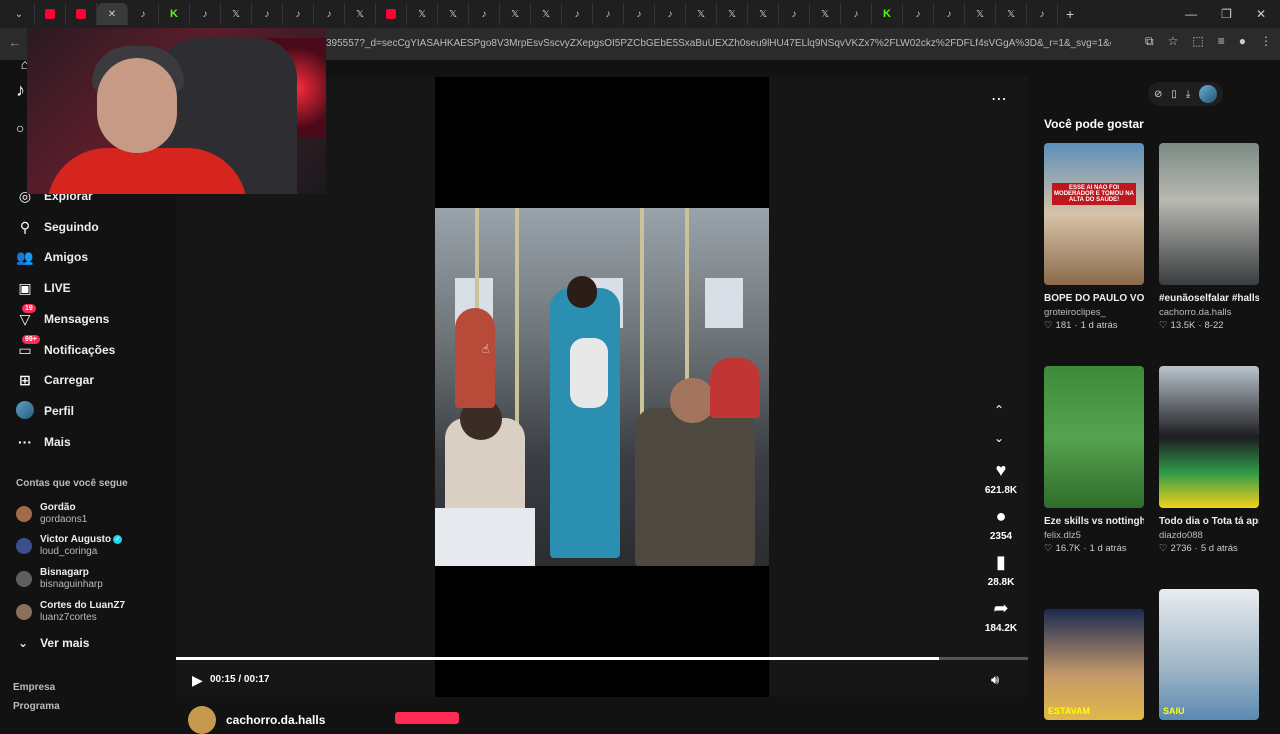 This screenshot has width=1280, height=734. Describe the element at coordinates (31, 339) in the screenshot. I see `notification-badge: 99+` at that location.